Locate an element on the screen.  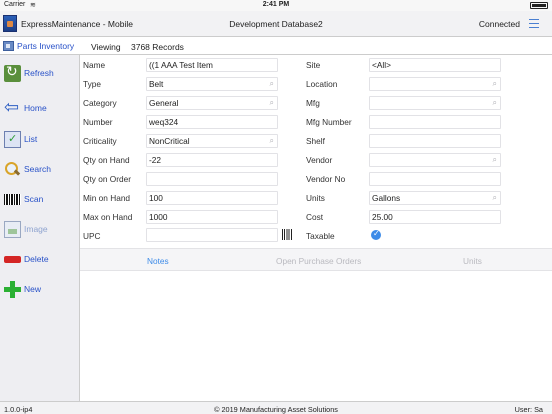
vendor-no-field is located at coordinates (435, 179).